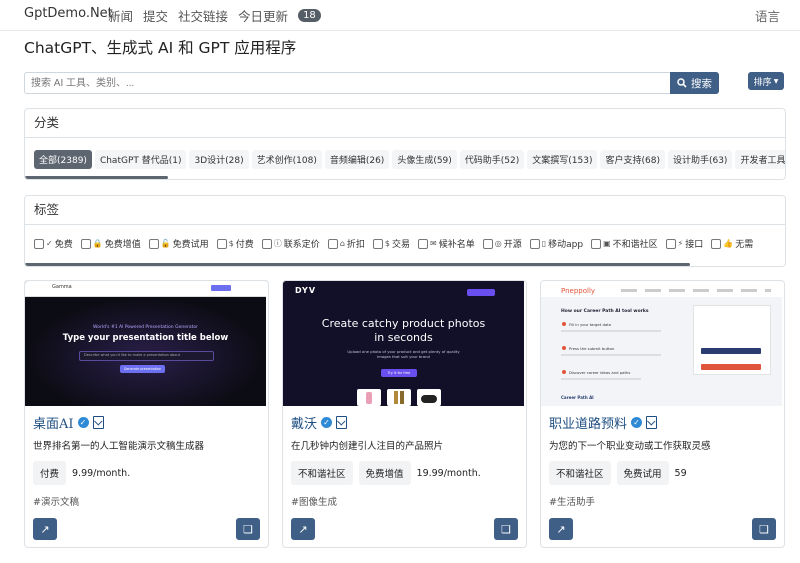  Describe the element at coordinates (50, 473) in the screenshot. I see `pricing-chip: 付费` at that location.